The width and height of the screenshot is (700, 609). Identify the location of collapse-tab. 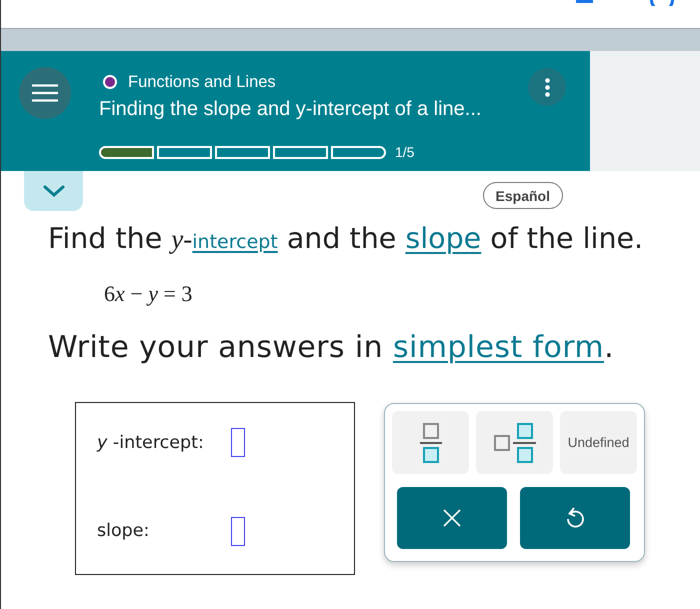
(53, 191).